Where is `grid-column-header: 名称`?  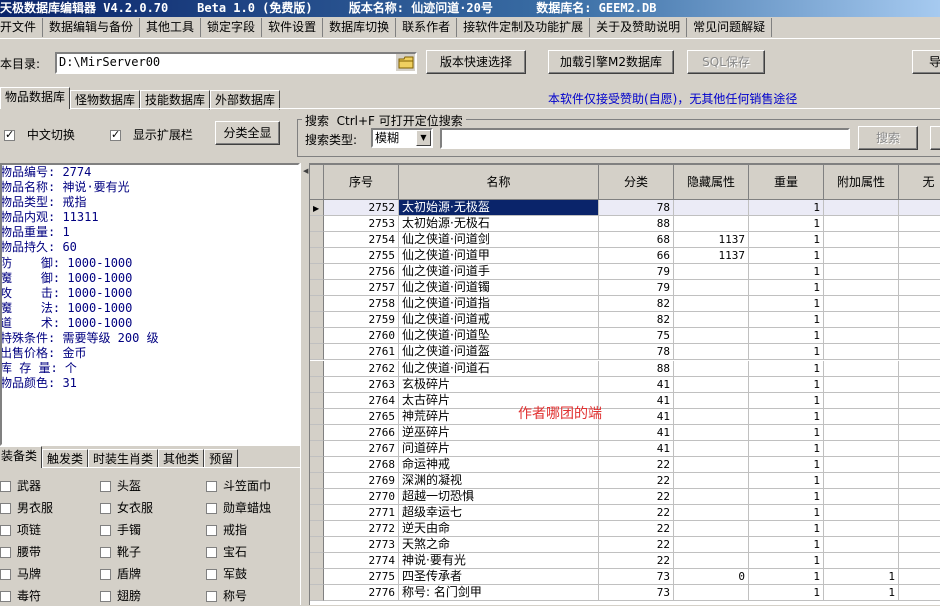 grid-column-header: 名称 is located at coordinates (499, 182).